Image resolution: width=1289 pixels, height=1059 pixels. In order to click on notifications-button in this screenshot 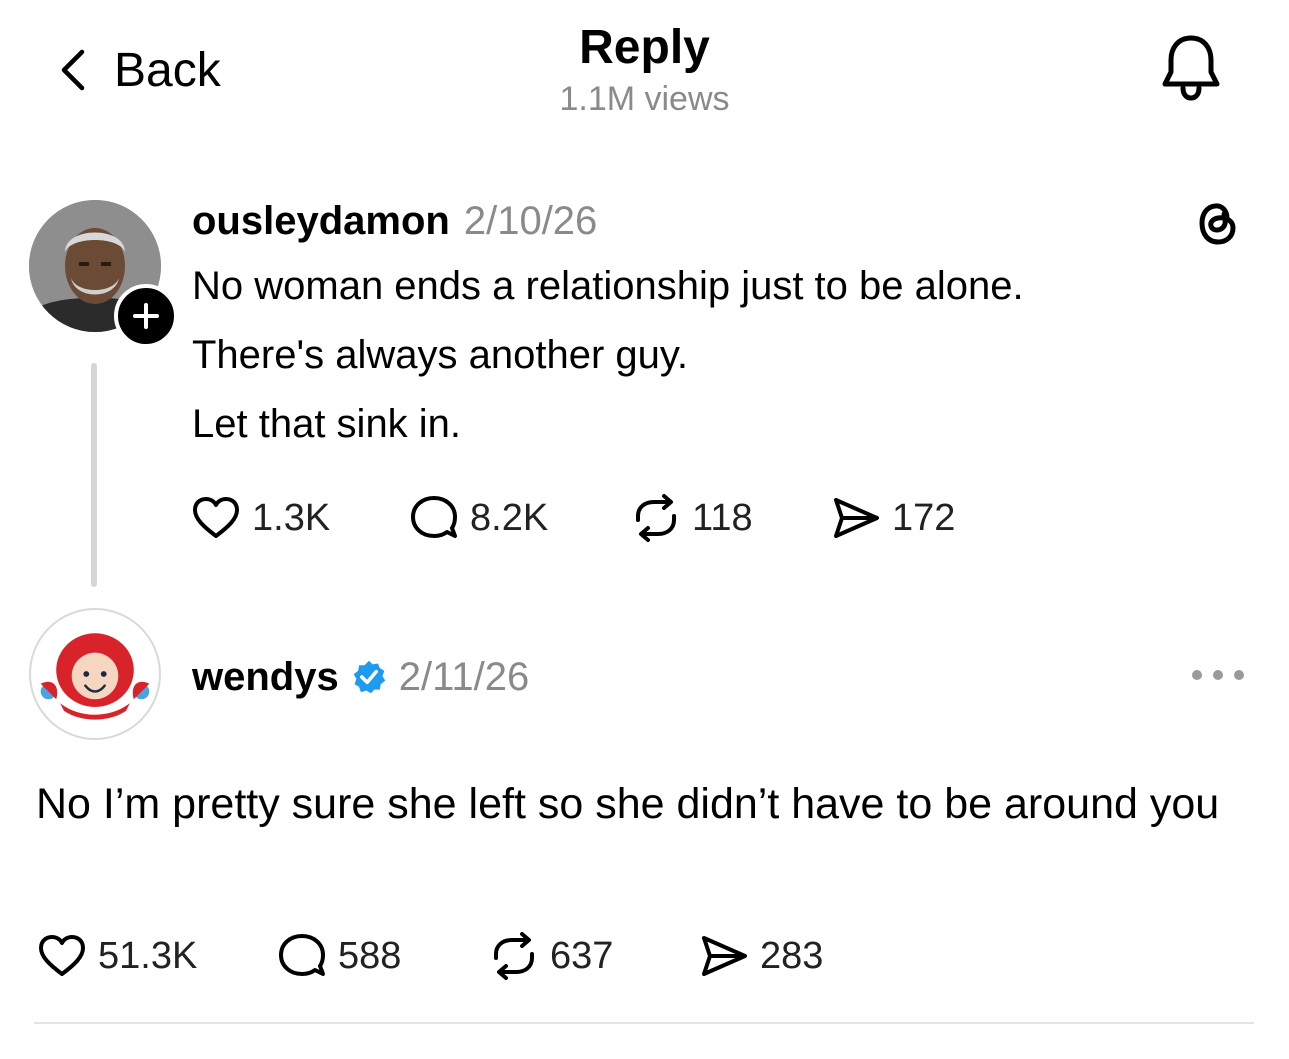, I will do `click(1191, 68)`.